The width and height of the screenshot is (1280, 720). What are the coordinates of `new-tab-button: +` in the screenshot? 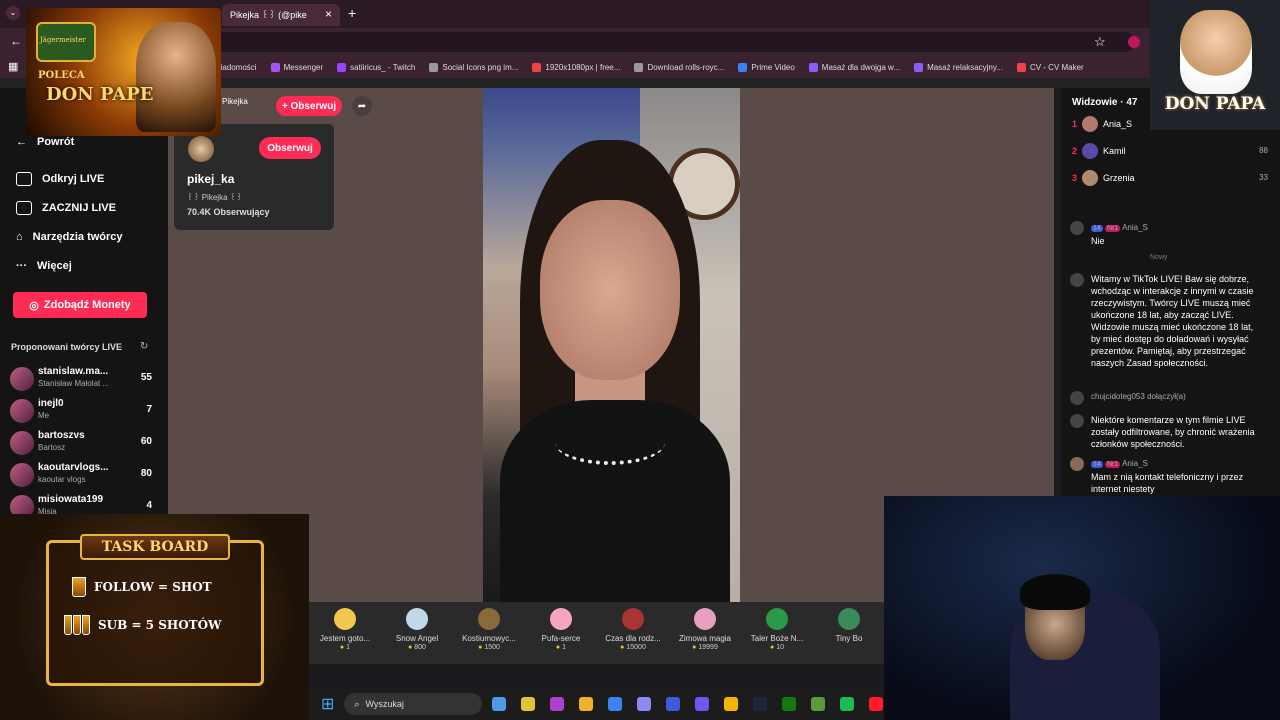 It's located at (352, 13).